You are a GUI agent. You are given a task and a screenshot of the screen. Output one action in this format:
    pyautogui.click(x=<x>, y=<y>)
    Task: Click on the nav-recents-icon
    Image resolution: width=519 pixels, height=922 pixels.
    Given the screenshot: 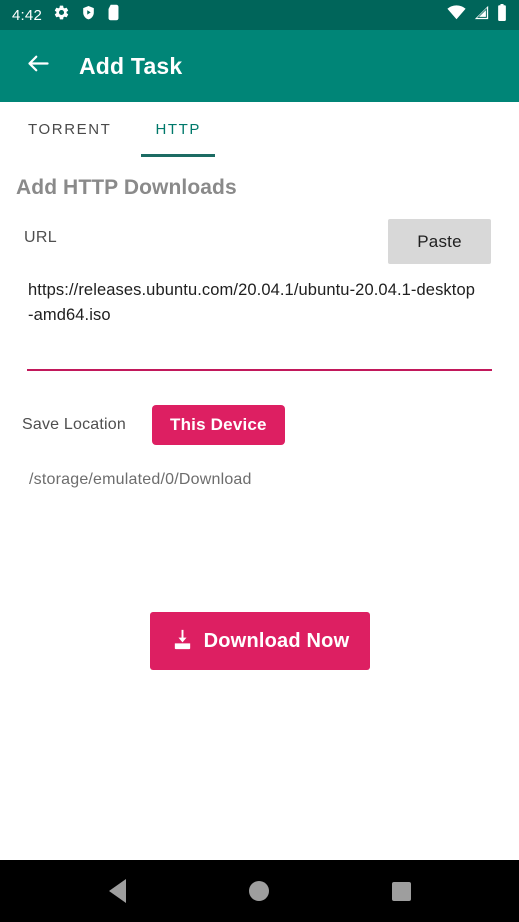 What is the action you would take?
    pyautogui.click(x=402, y=891)
    